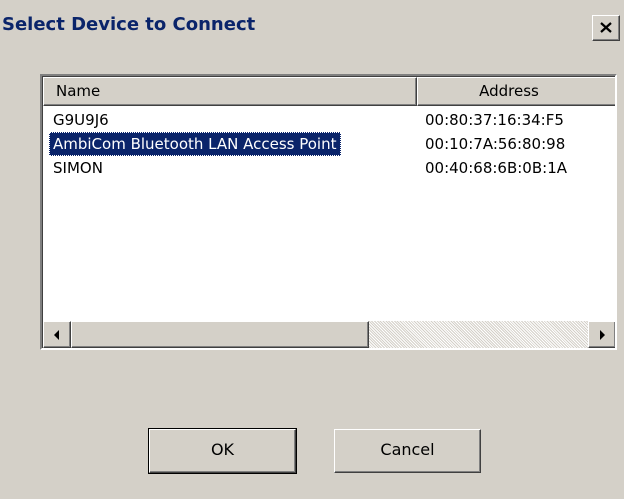 The image size is (624, 499). I want to click on device-name: G9U9J6, so click(81, 120).